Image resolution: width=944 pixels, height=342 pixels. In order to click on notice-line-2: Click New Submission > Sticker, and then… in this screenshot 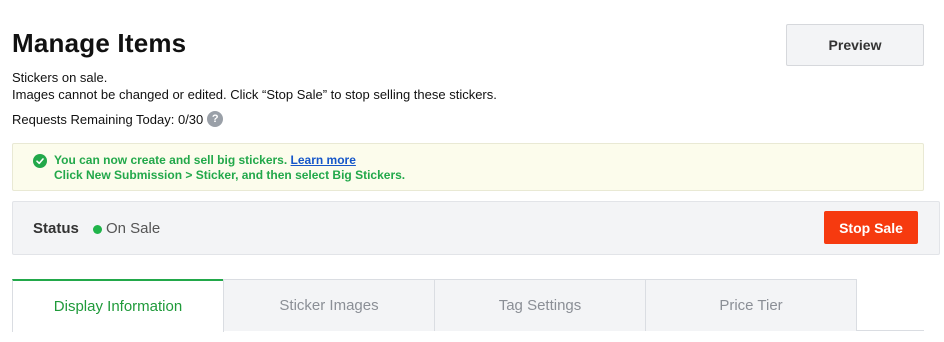, I will do `click(230, 175)`.